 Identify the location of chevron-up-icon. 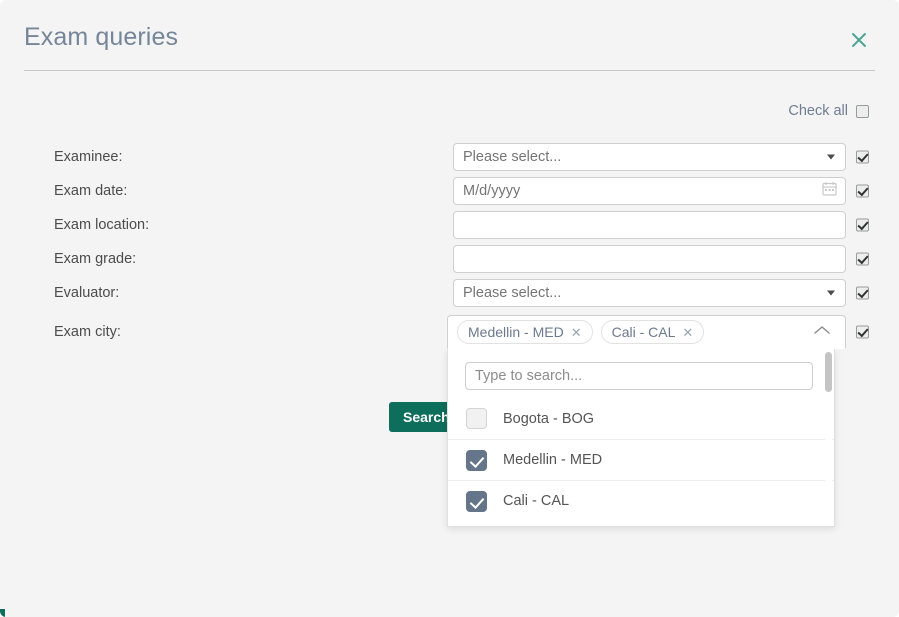
(822, 332).